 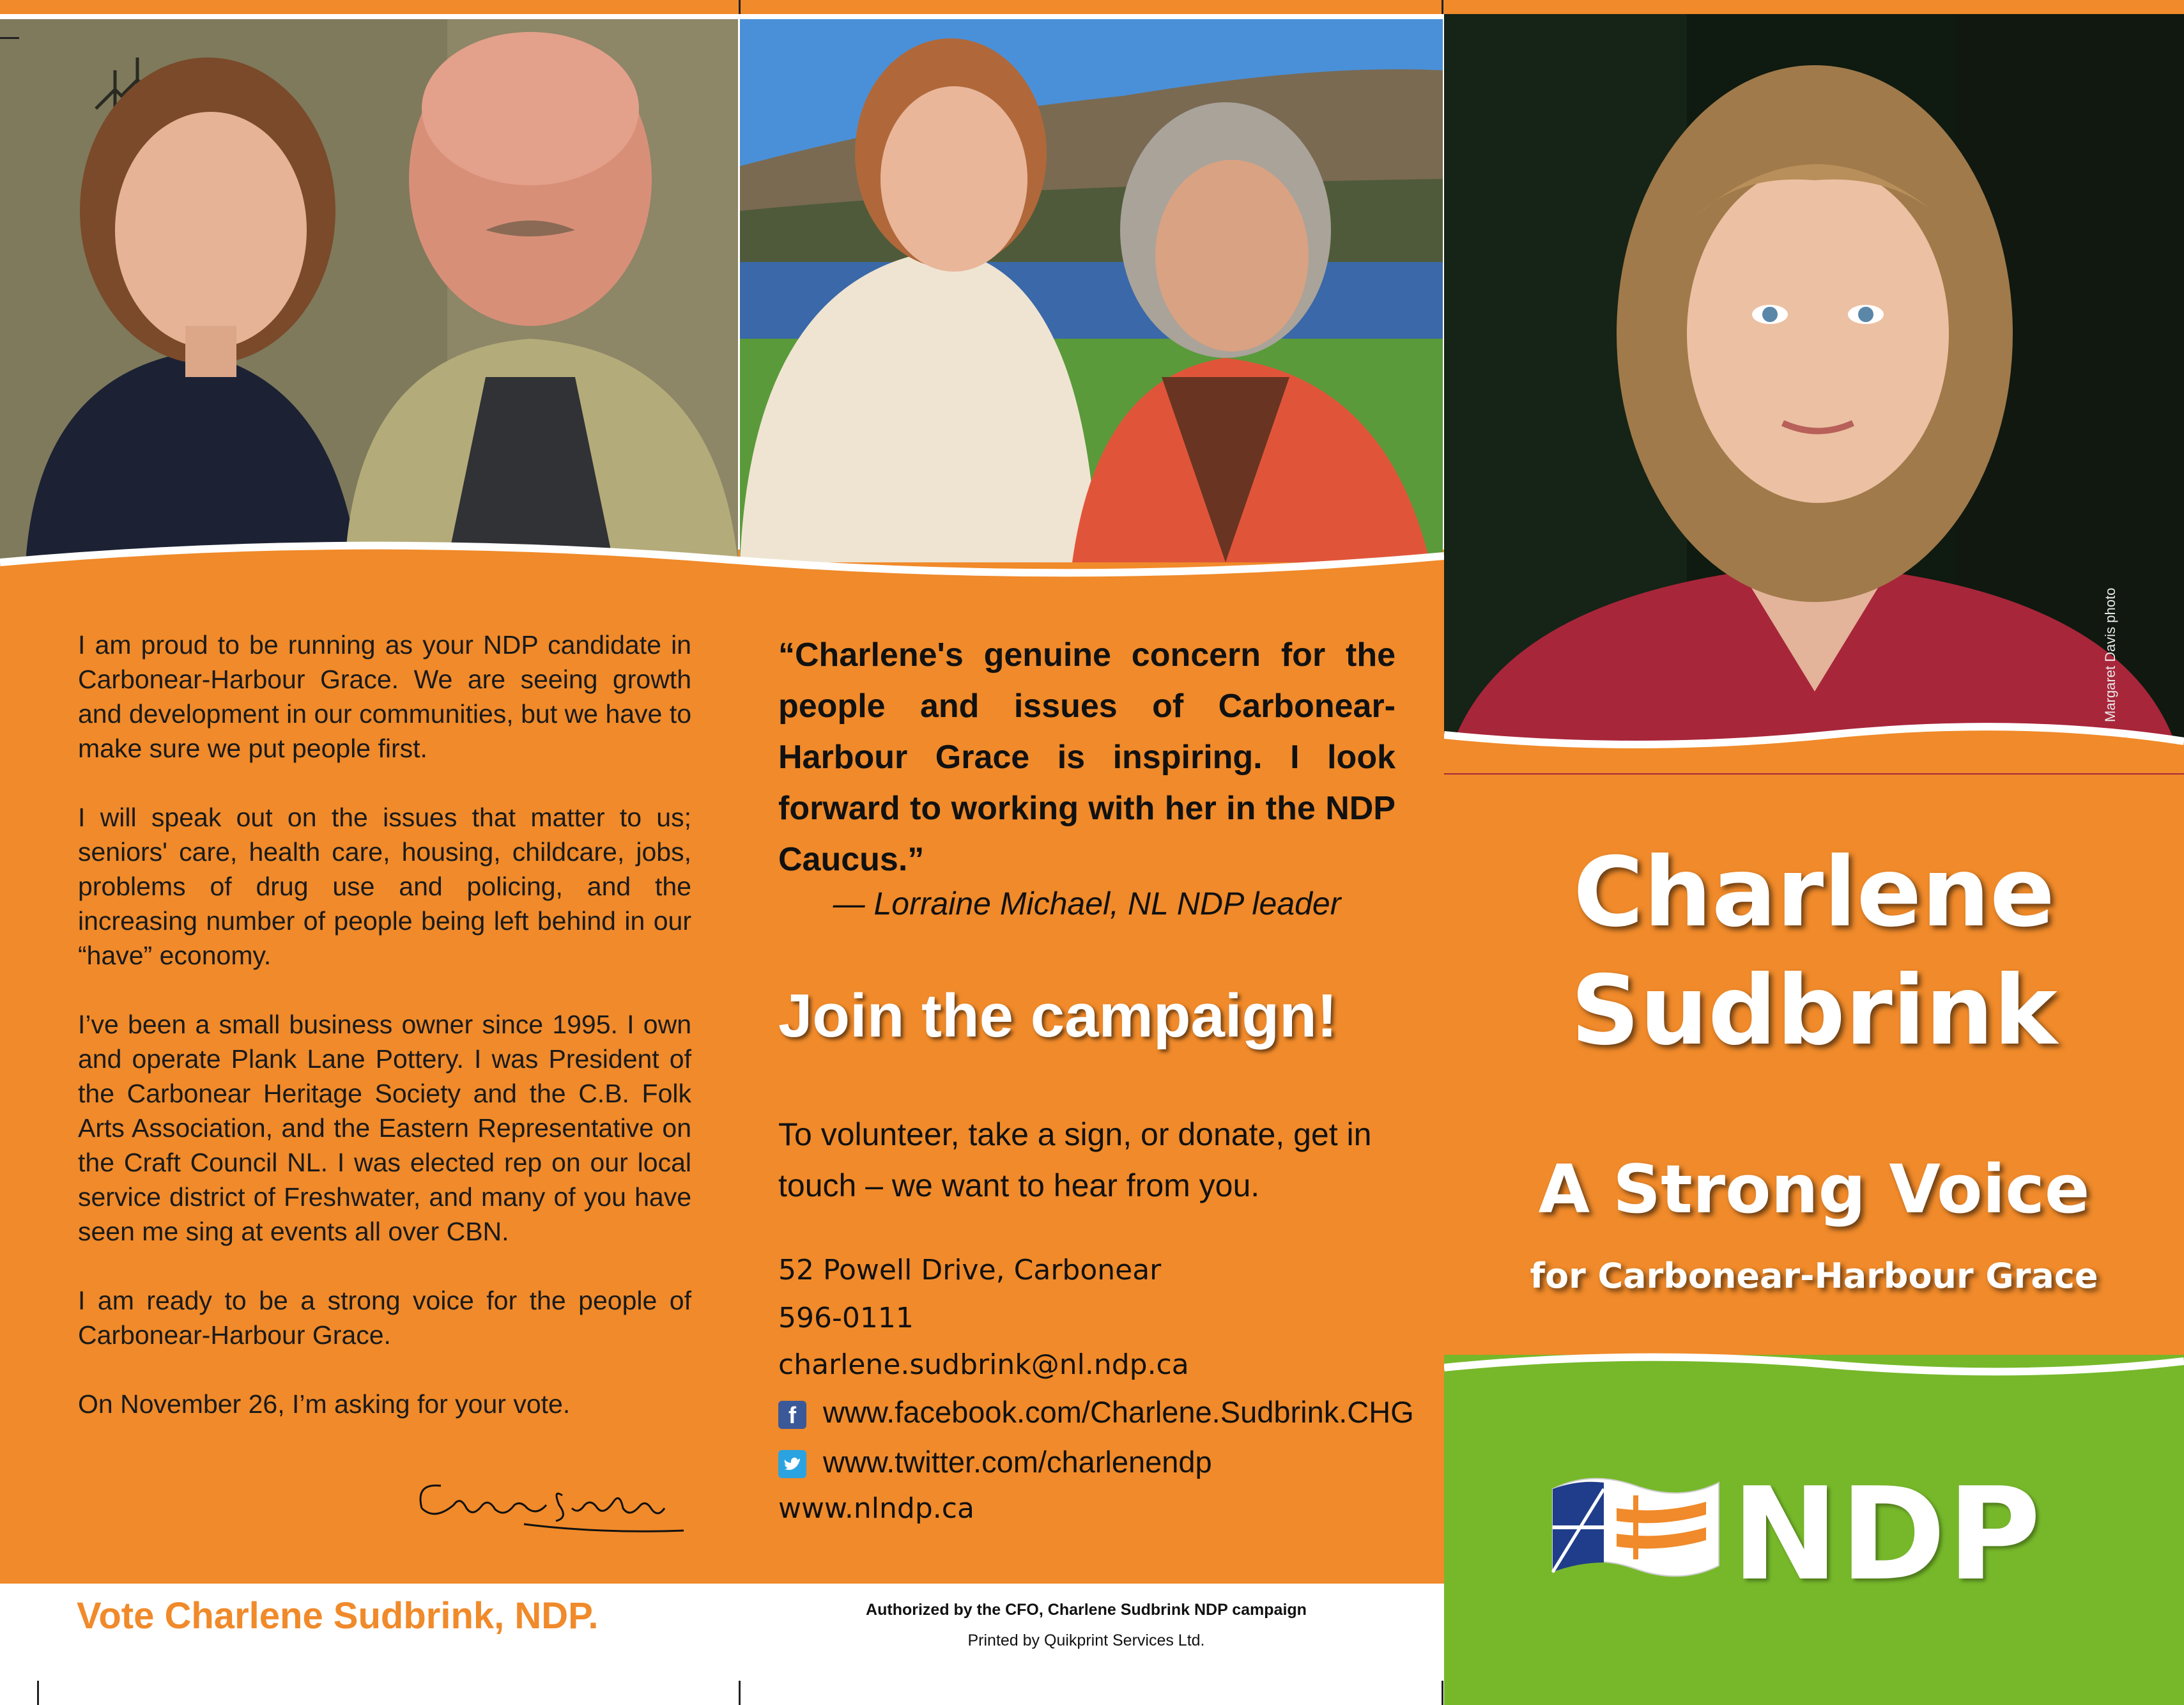 What do you see at coordinates (1814, 1011) in the screenshot?
I see `candidate-last-name: Sudbrink` at bounding box center [1814, 1011].